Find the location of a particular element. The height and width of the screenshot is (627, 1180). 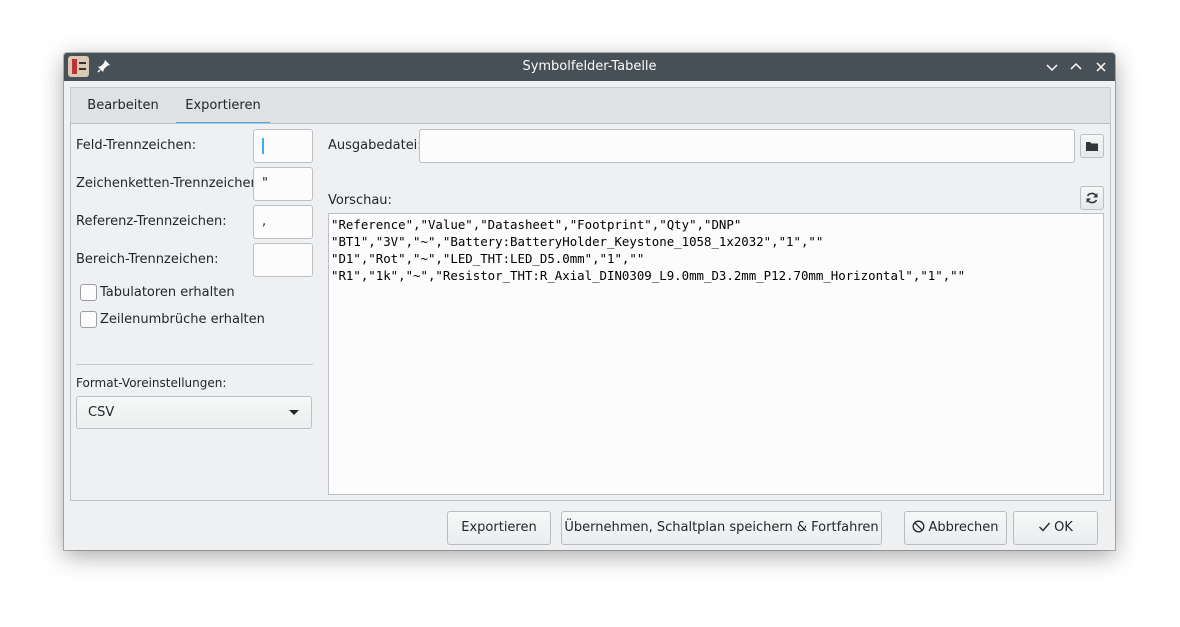

title-bar: Symbolfelder-Tabelle is located at coordinates (589, 67).